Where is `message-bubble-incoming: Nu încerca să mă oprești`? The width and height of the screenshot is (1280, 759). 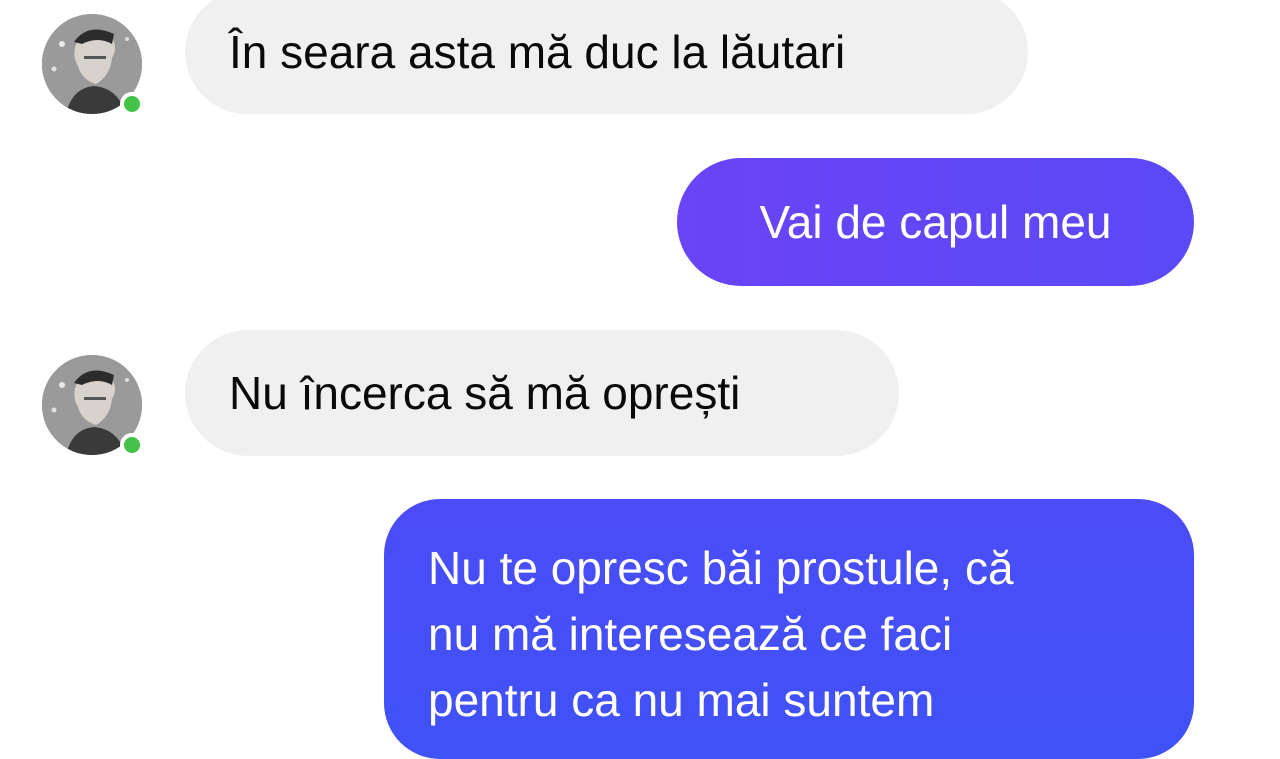
message-bubble-incoming: Nu încerca să mă oprești is located at coordinates (542, 393).